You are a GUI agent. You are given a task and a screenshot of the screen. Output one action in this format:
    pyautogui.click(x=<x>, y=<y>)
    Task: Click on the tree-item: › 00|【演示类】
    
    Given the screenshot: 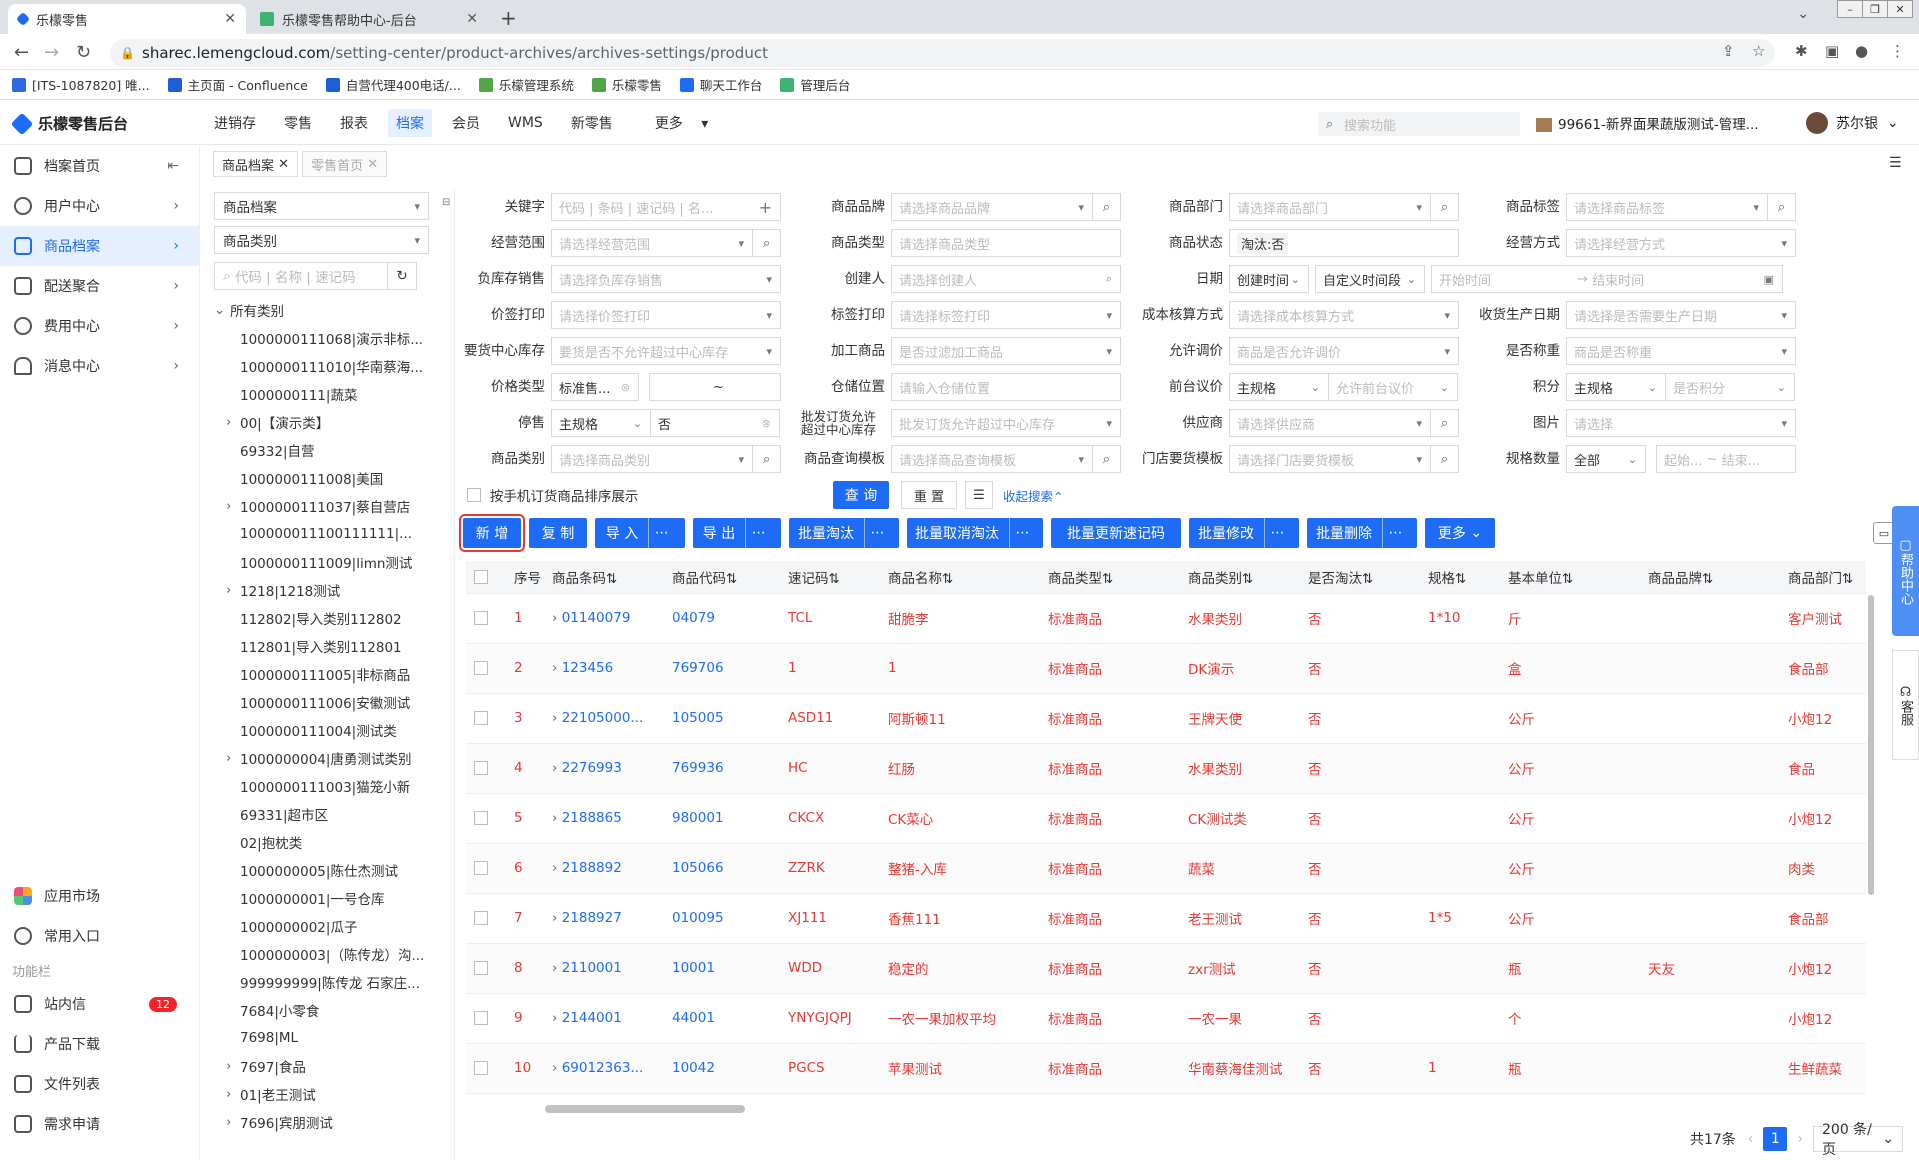 What is the action you would take?
    pyautogui.click(x=327, y=422)
    